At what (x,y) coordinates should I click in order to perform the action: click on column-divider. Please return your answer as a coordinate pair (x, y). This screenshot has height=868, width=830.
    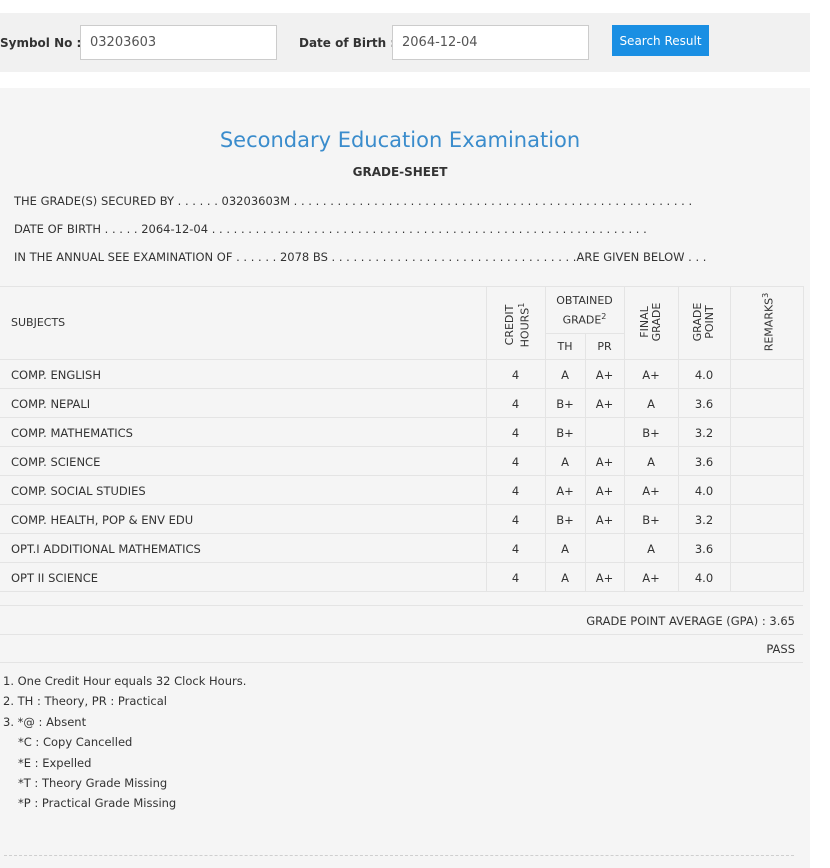
    Looking at the image, I should click on (730, 439).